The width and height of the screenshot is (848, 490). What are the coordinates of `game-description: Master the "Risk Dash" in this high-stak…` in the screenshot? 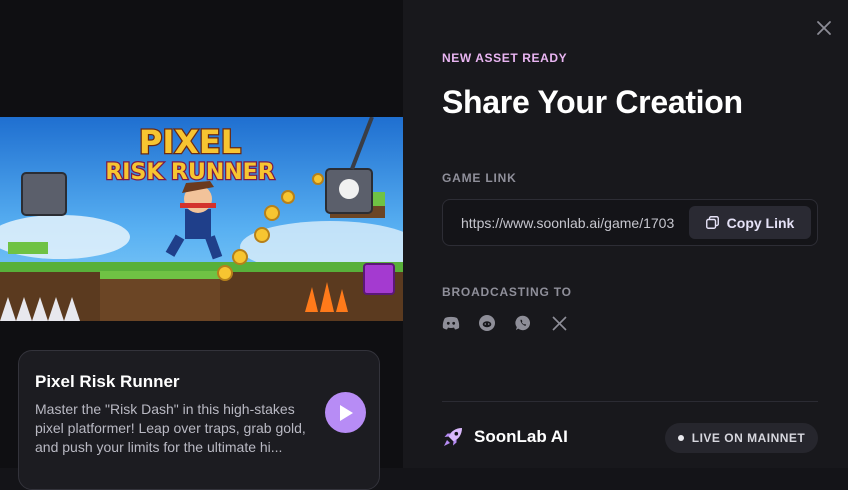 It's located at (170, 428).